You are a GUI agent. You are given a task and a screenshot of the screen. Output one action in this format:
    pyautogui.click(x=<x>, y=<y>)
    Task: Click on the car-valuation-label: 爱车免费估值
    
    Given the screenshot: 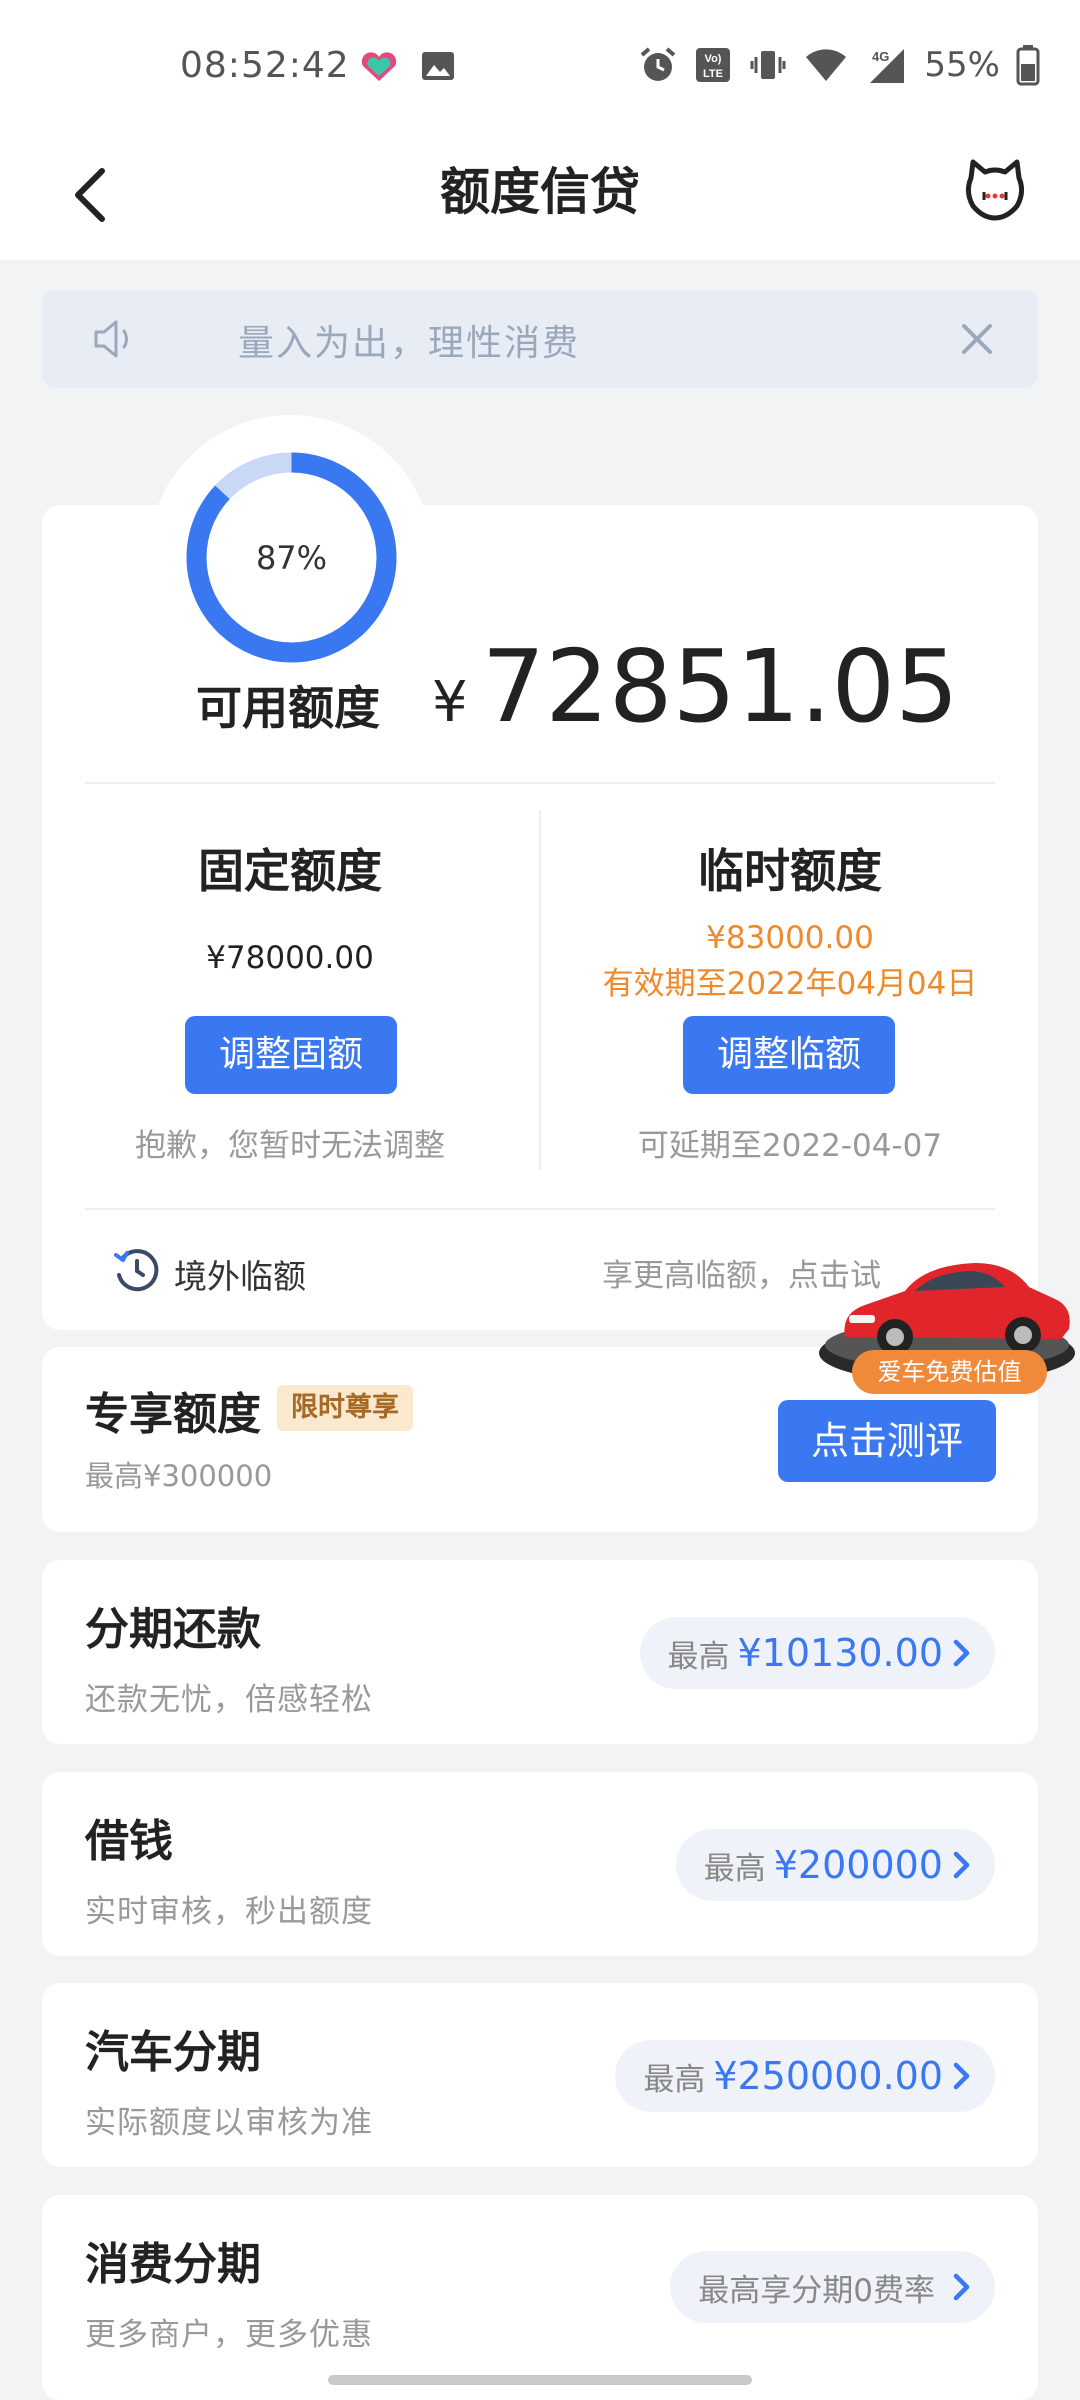 What is the action you would take?
    pyautogui.click(x=949, y=1372)
    